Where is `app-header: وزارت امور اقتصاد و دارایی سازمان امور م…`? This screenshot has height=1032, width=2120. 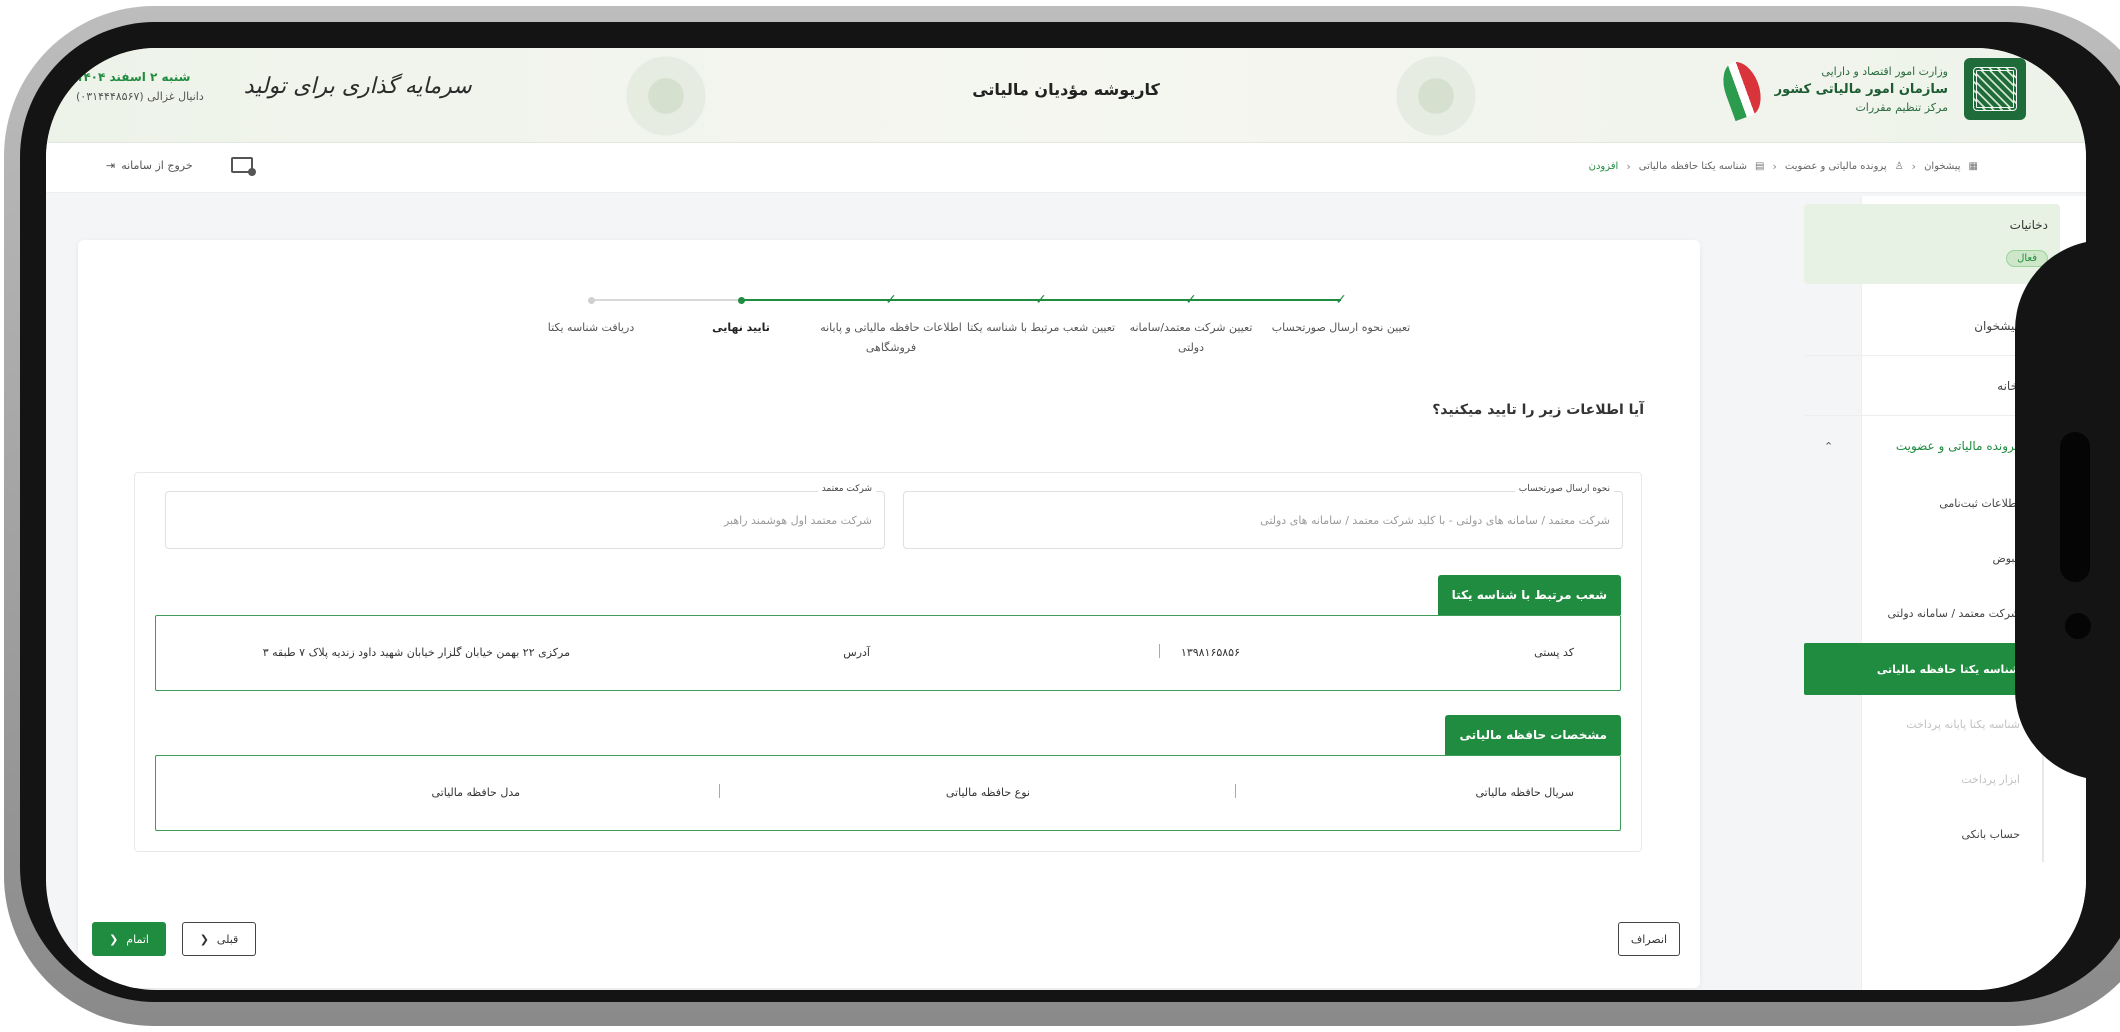 app-header: وزارت امور اقتصاد و دارایی سازمان امور م… is located at coordinates (1066, 95).